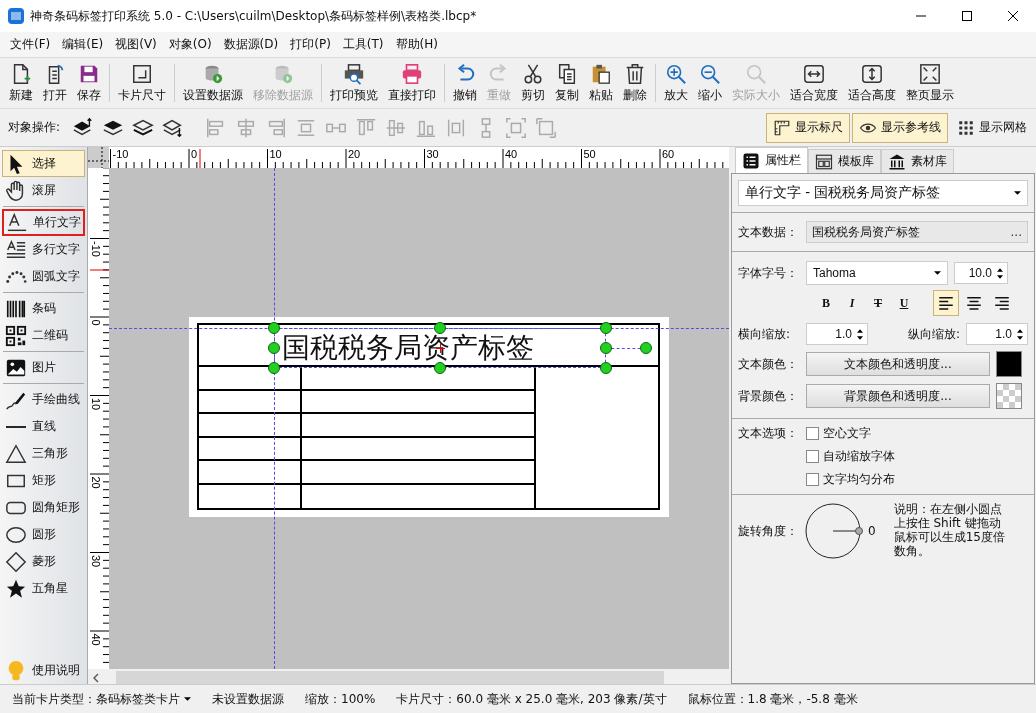 The height and width of the screenshot is (713, 1036). What do you see at coordinates (974, 303) in the screenshot?
I see `align-center-icon` at bounding box center [974, 303].